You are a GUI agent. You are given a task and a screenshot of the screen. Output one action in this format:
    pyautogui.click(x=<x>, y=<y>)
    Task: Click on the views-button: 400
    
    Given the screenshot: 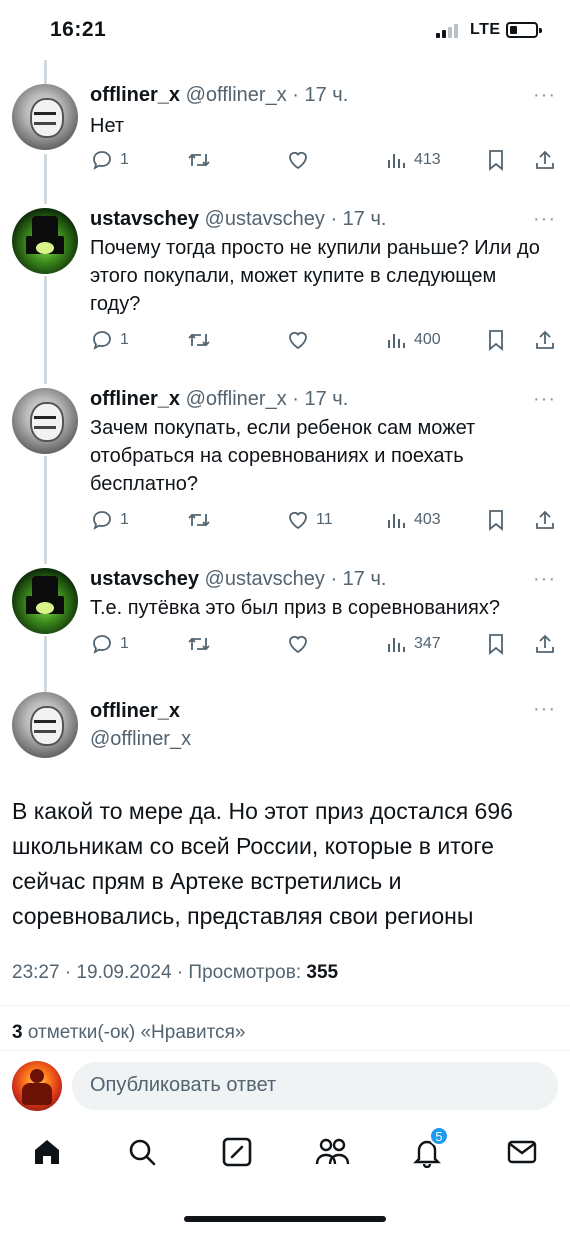 What is the action you would take?
    pyautogui.click(x=413, y=340)
    